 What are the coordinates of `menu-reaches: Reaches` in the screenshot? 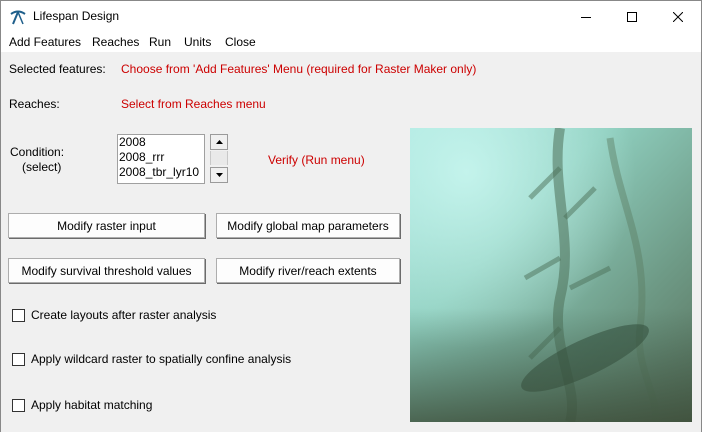 It's located at (115, 42).